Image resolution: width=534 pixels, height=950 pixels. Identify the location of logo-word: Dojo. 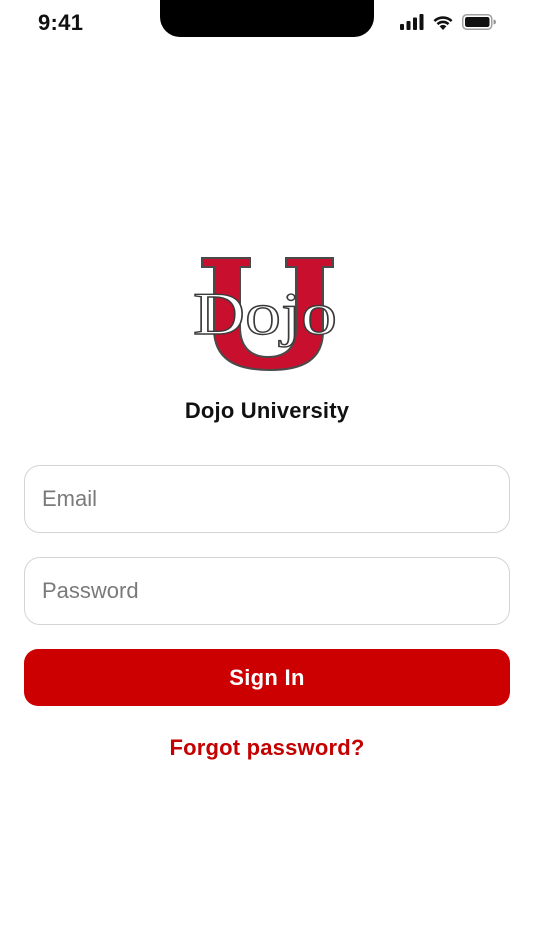
(265, 314).